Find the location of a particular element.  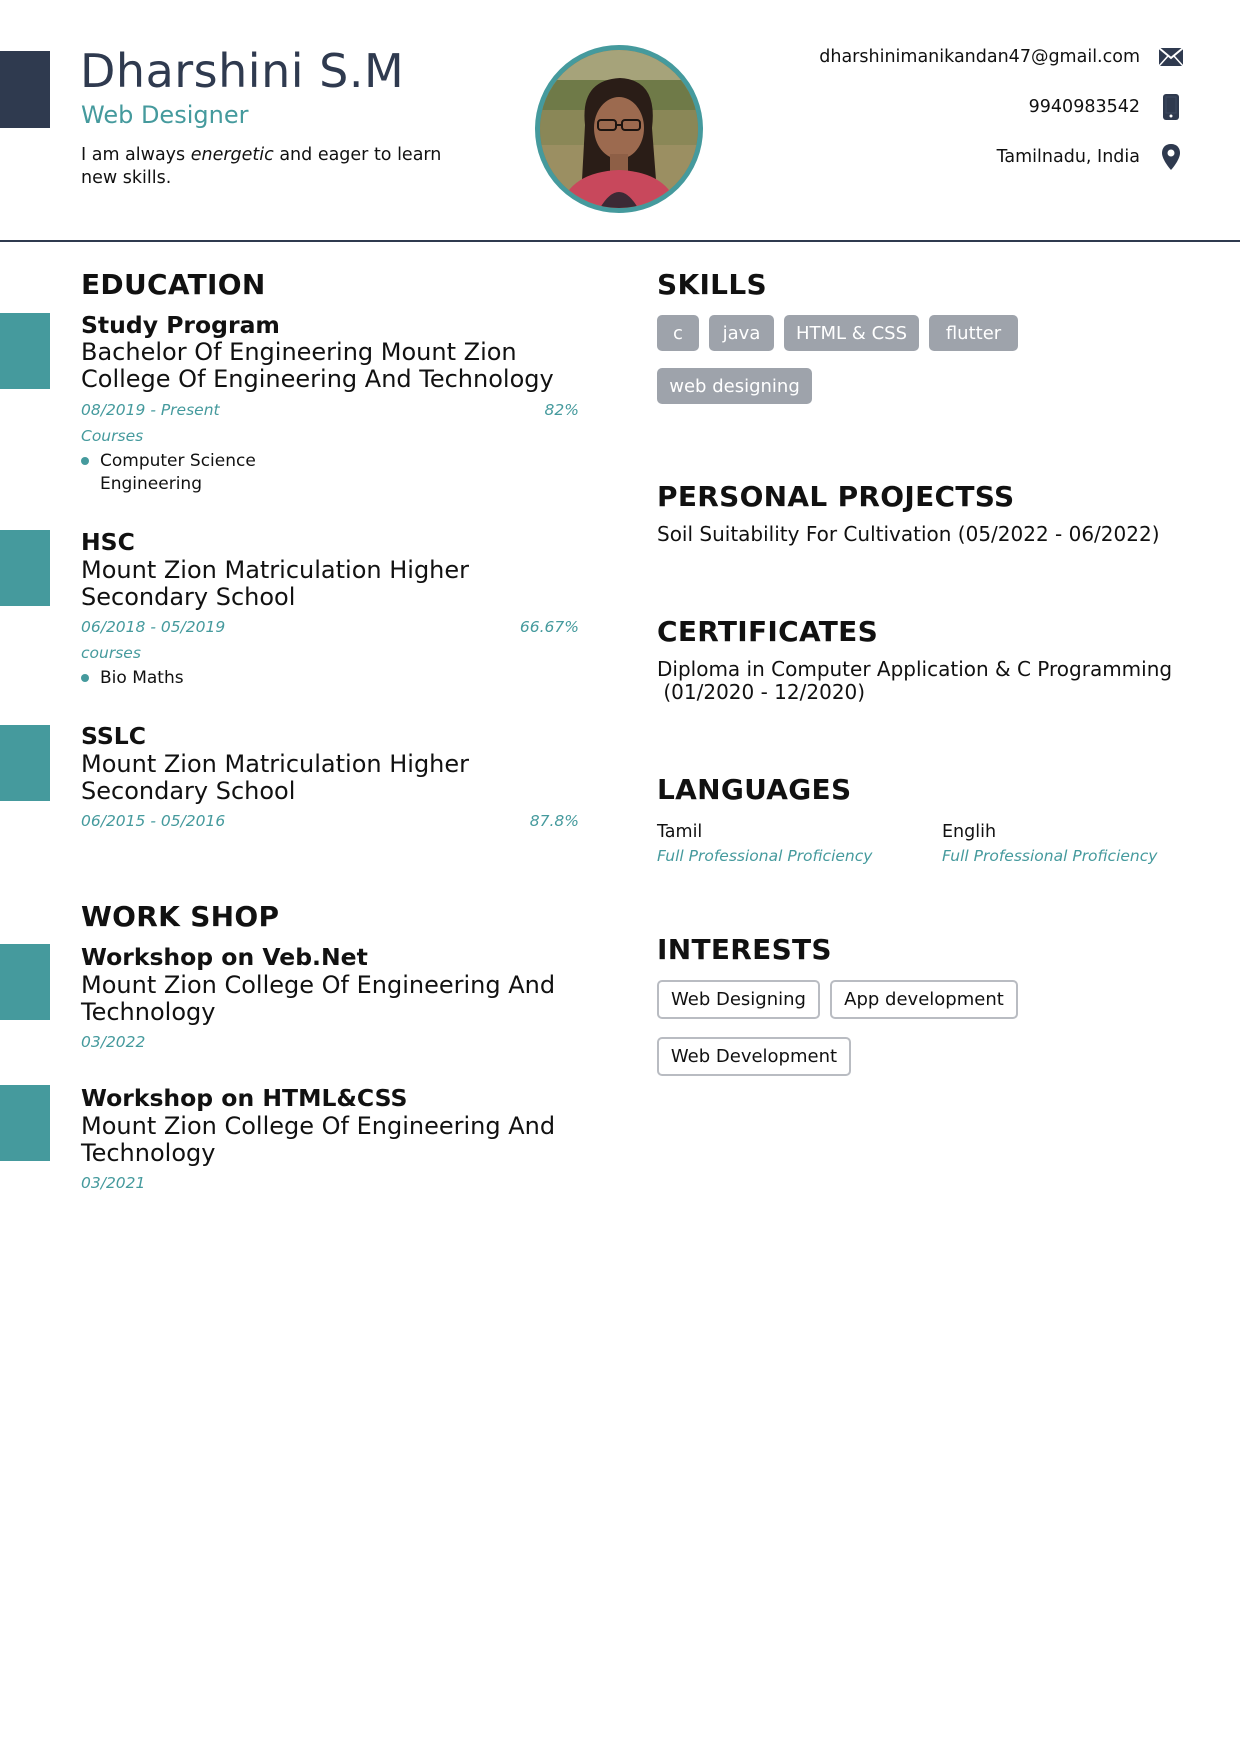

interests-heading: INTERESTS is located at coordinates (744, 949).